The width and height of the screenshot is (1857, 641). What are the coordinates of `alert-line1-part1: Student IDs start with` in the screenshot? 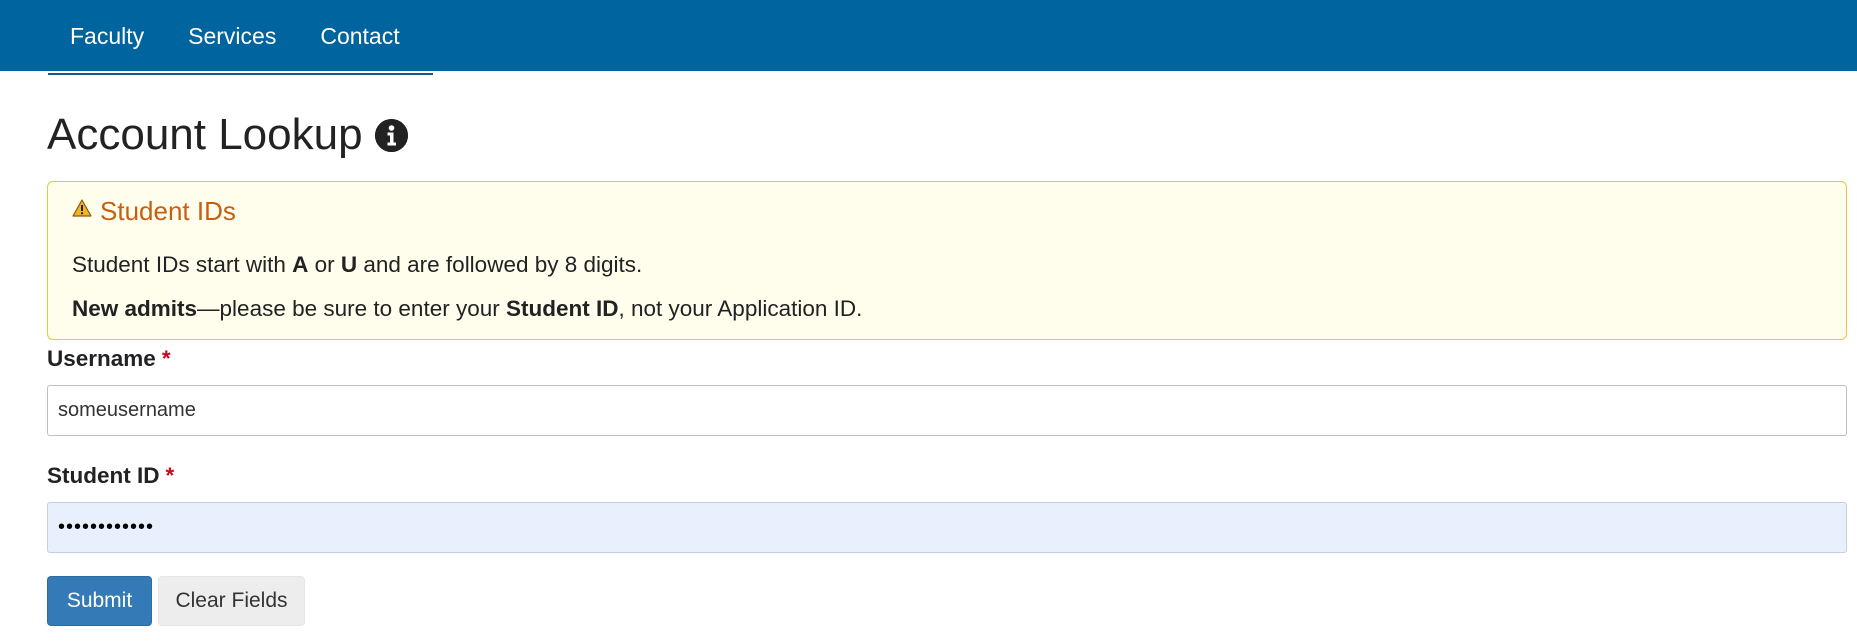 It's located at (182, 264).